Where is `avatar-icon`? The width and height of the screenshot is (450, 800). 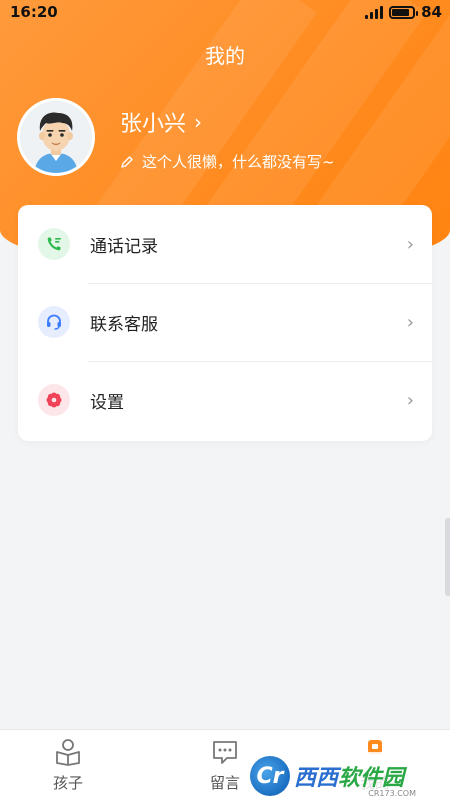 avatar-icon is located at coordinates (56, 142).